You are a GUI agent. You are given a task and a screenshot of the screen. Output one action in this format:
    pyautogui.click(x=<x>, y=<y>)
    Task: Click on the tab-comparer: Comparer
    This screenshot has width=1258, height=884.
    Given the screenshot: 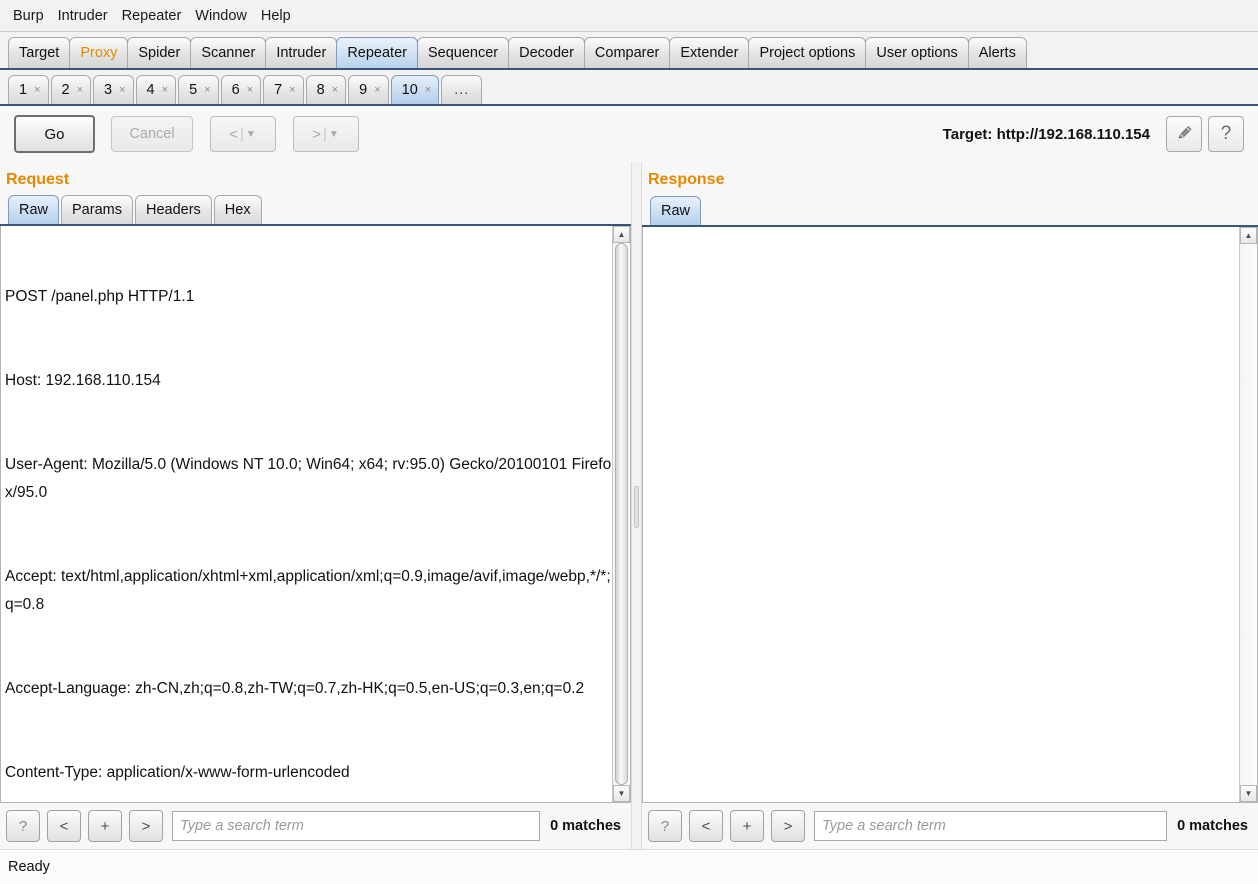 What is the action you would take?
    pyautogui.click(x=627, y=52)
    